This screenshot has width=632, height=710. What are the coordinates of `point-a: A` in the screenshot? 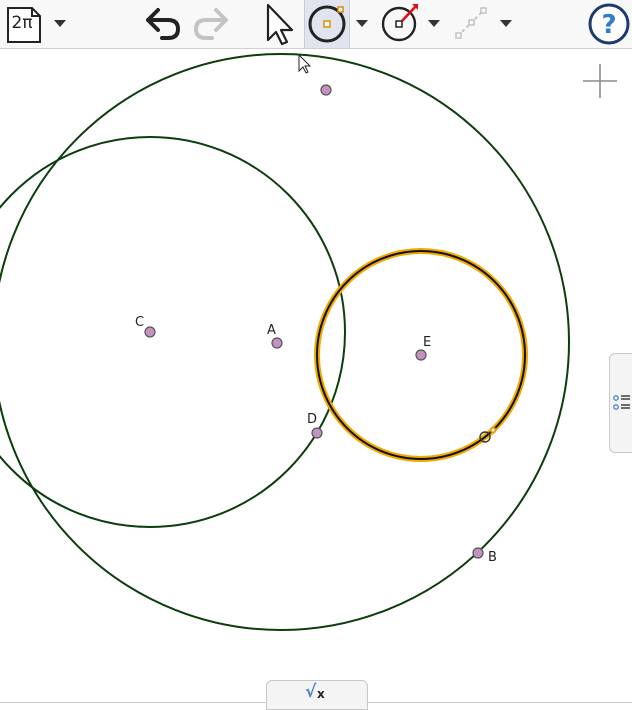 It's located at (275, 336).